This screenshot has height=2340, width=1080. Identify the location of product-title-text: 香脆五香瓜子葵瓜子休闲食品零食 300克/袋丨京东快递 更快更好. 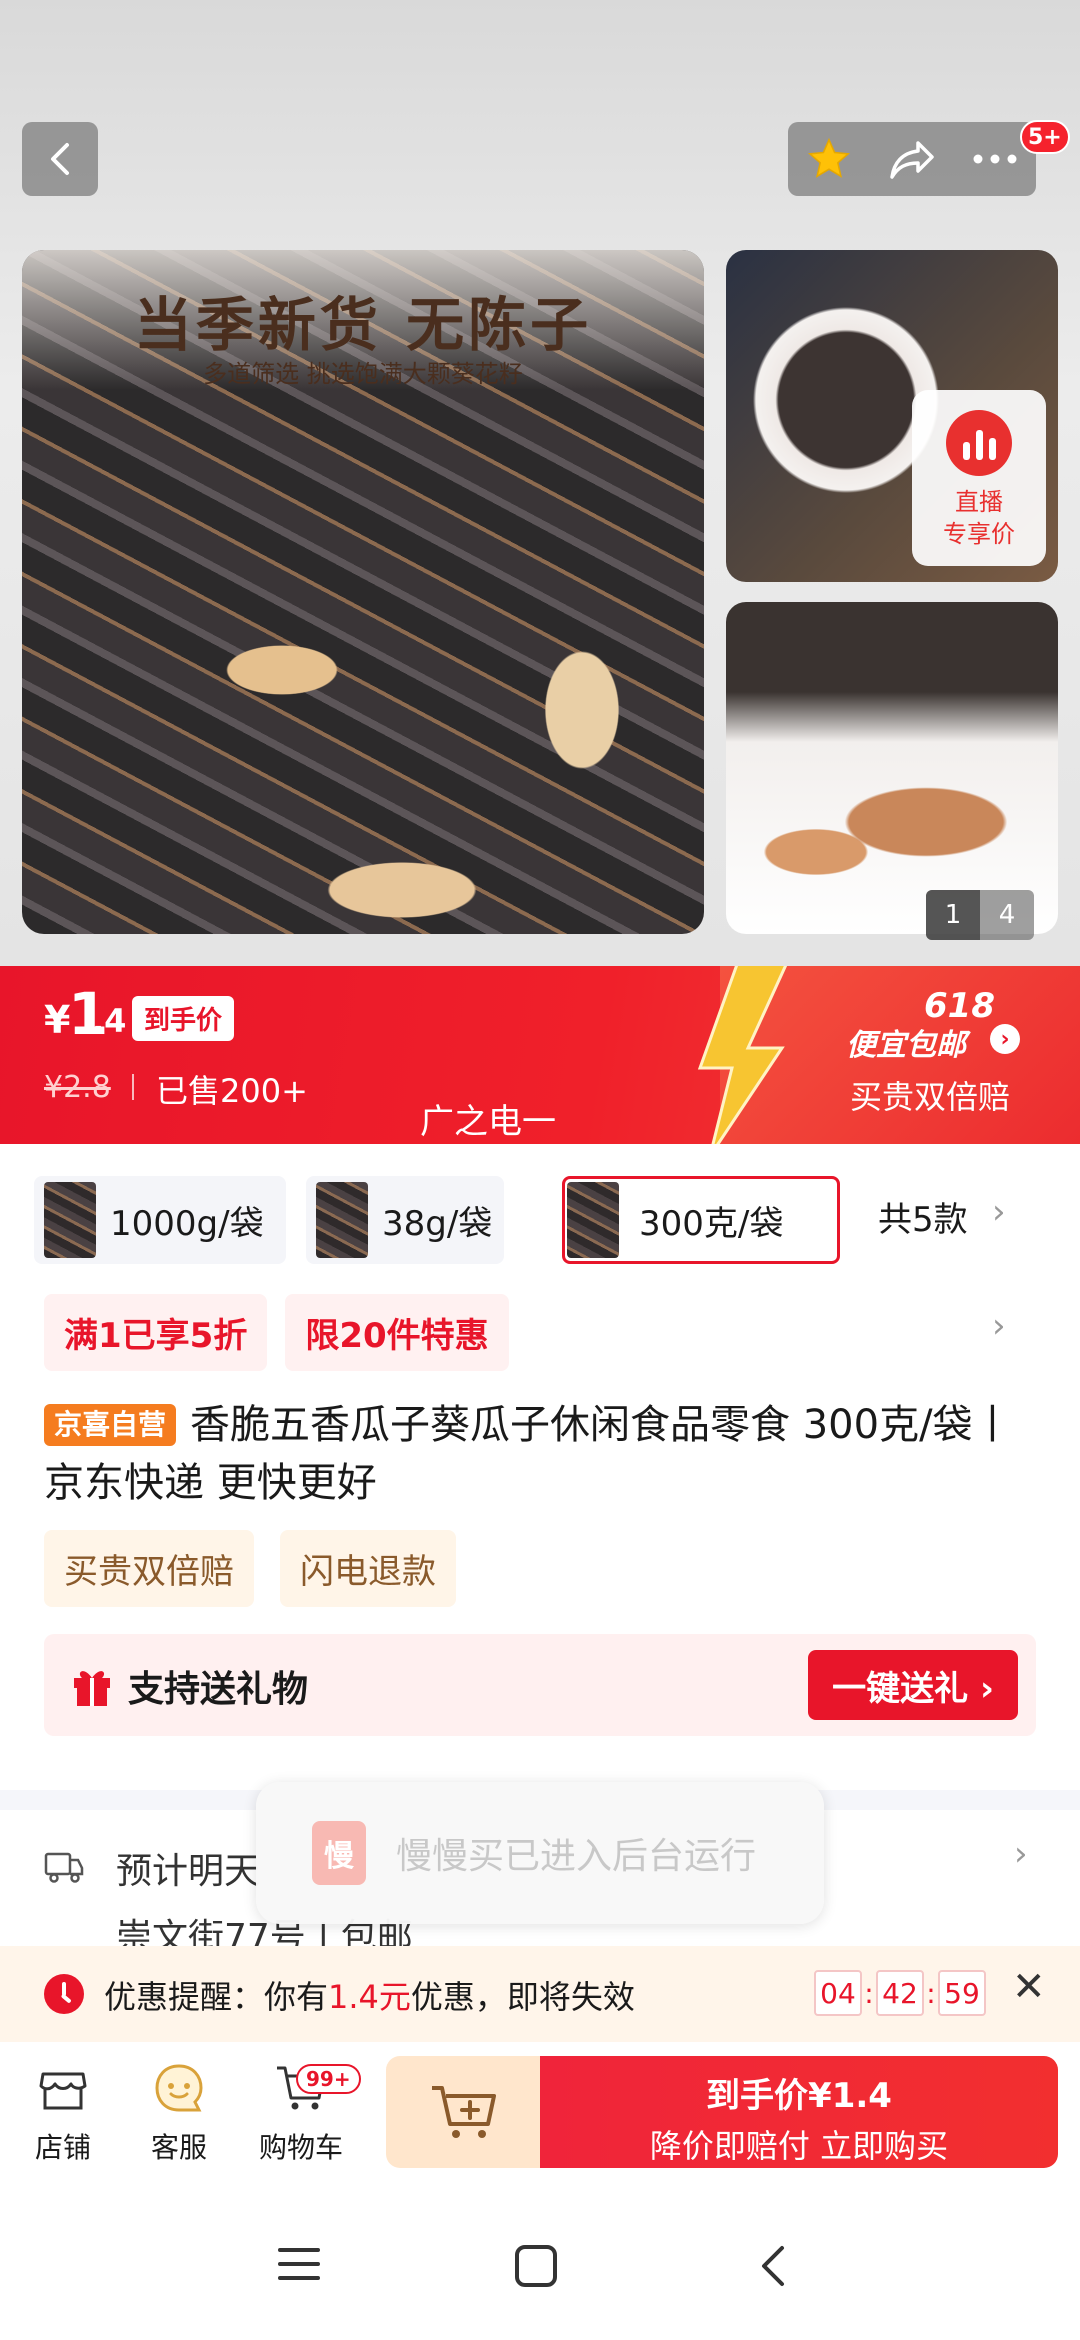
(528, 1454).